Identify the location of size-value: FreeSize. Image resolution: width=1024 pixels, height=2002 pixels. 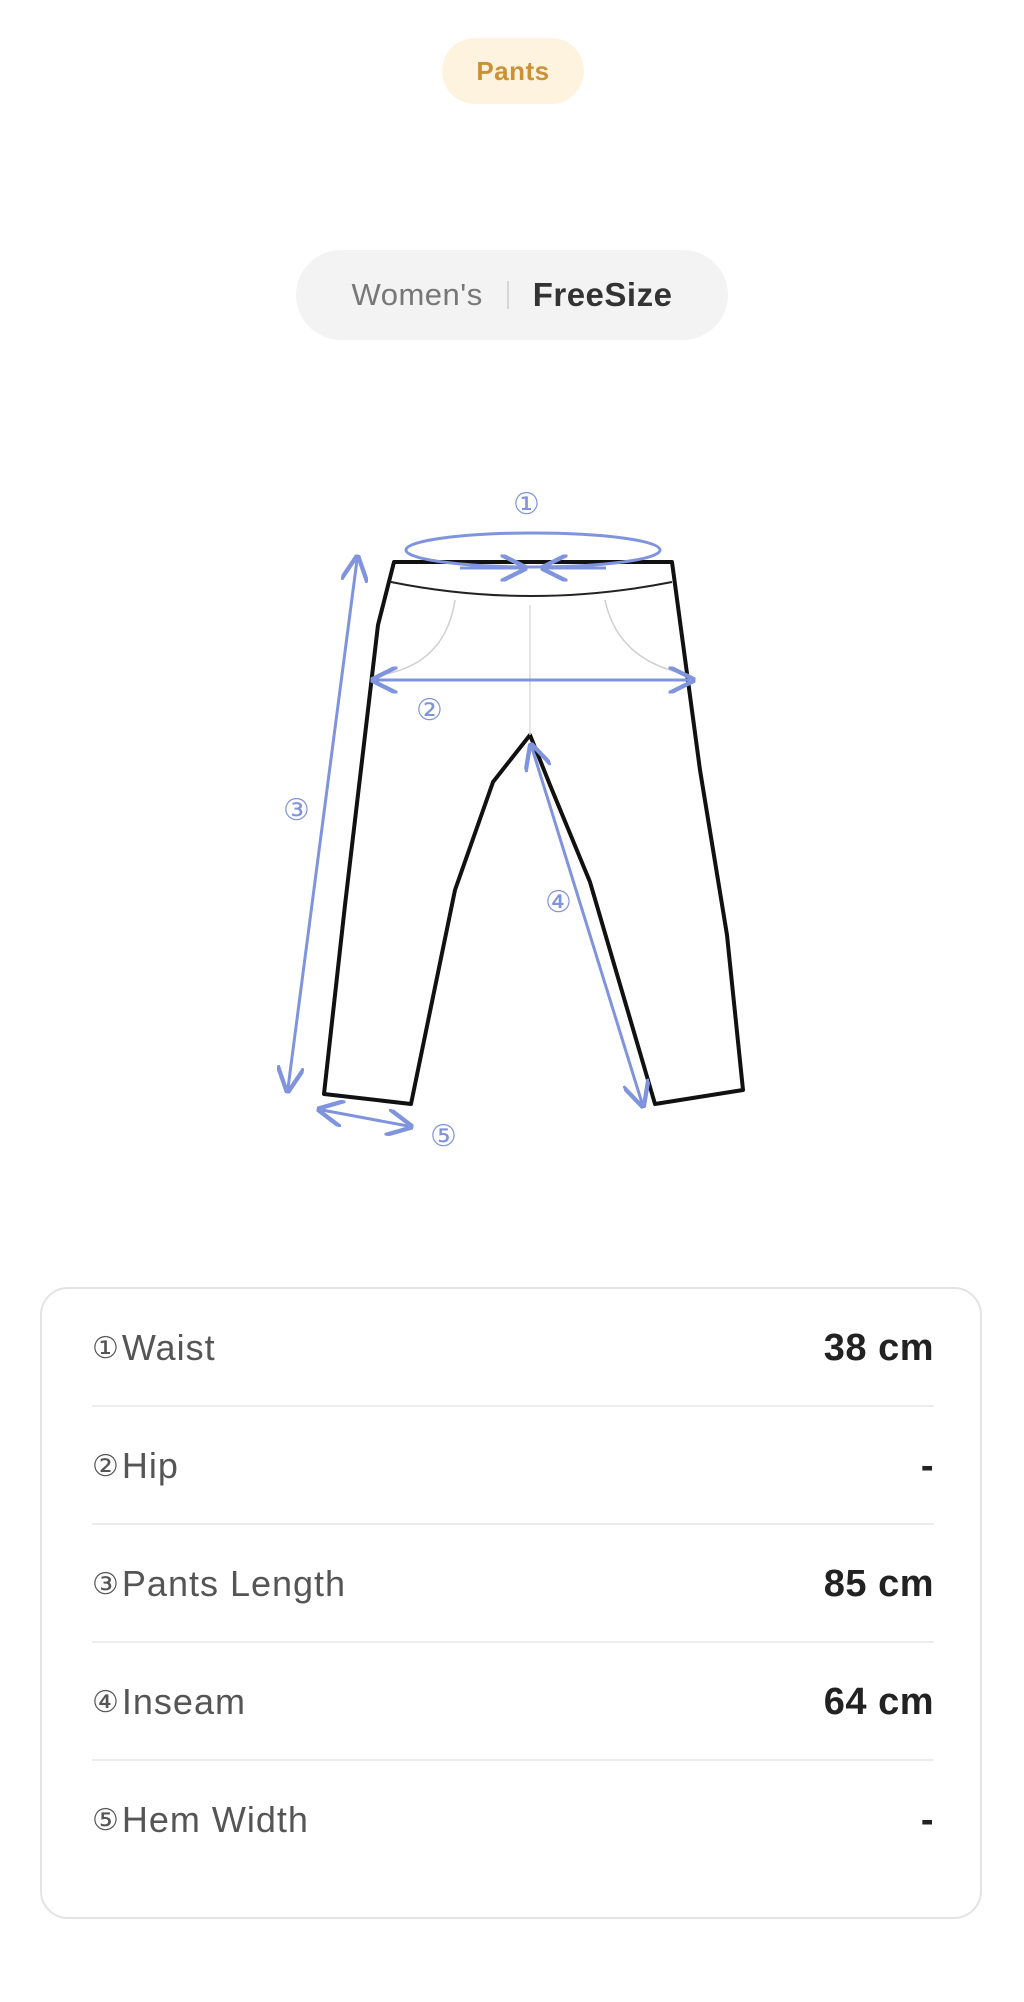
(602, 294).